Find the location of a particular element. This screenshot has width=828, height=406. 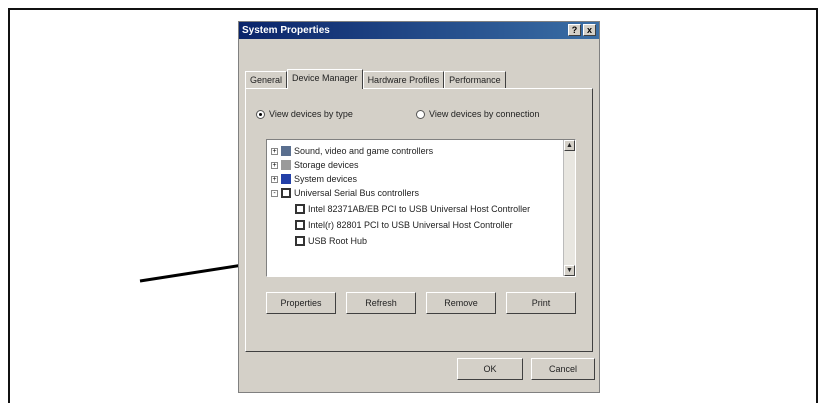

scroll-down-icon: ▼ is located at coordinates (569, 270).